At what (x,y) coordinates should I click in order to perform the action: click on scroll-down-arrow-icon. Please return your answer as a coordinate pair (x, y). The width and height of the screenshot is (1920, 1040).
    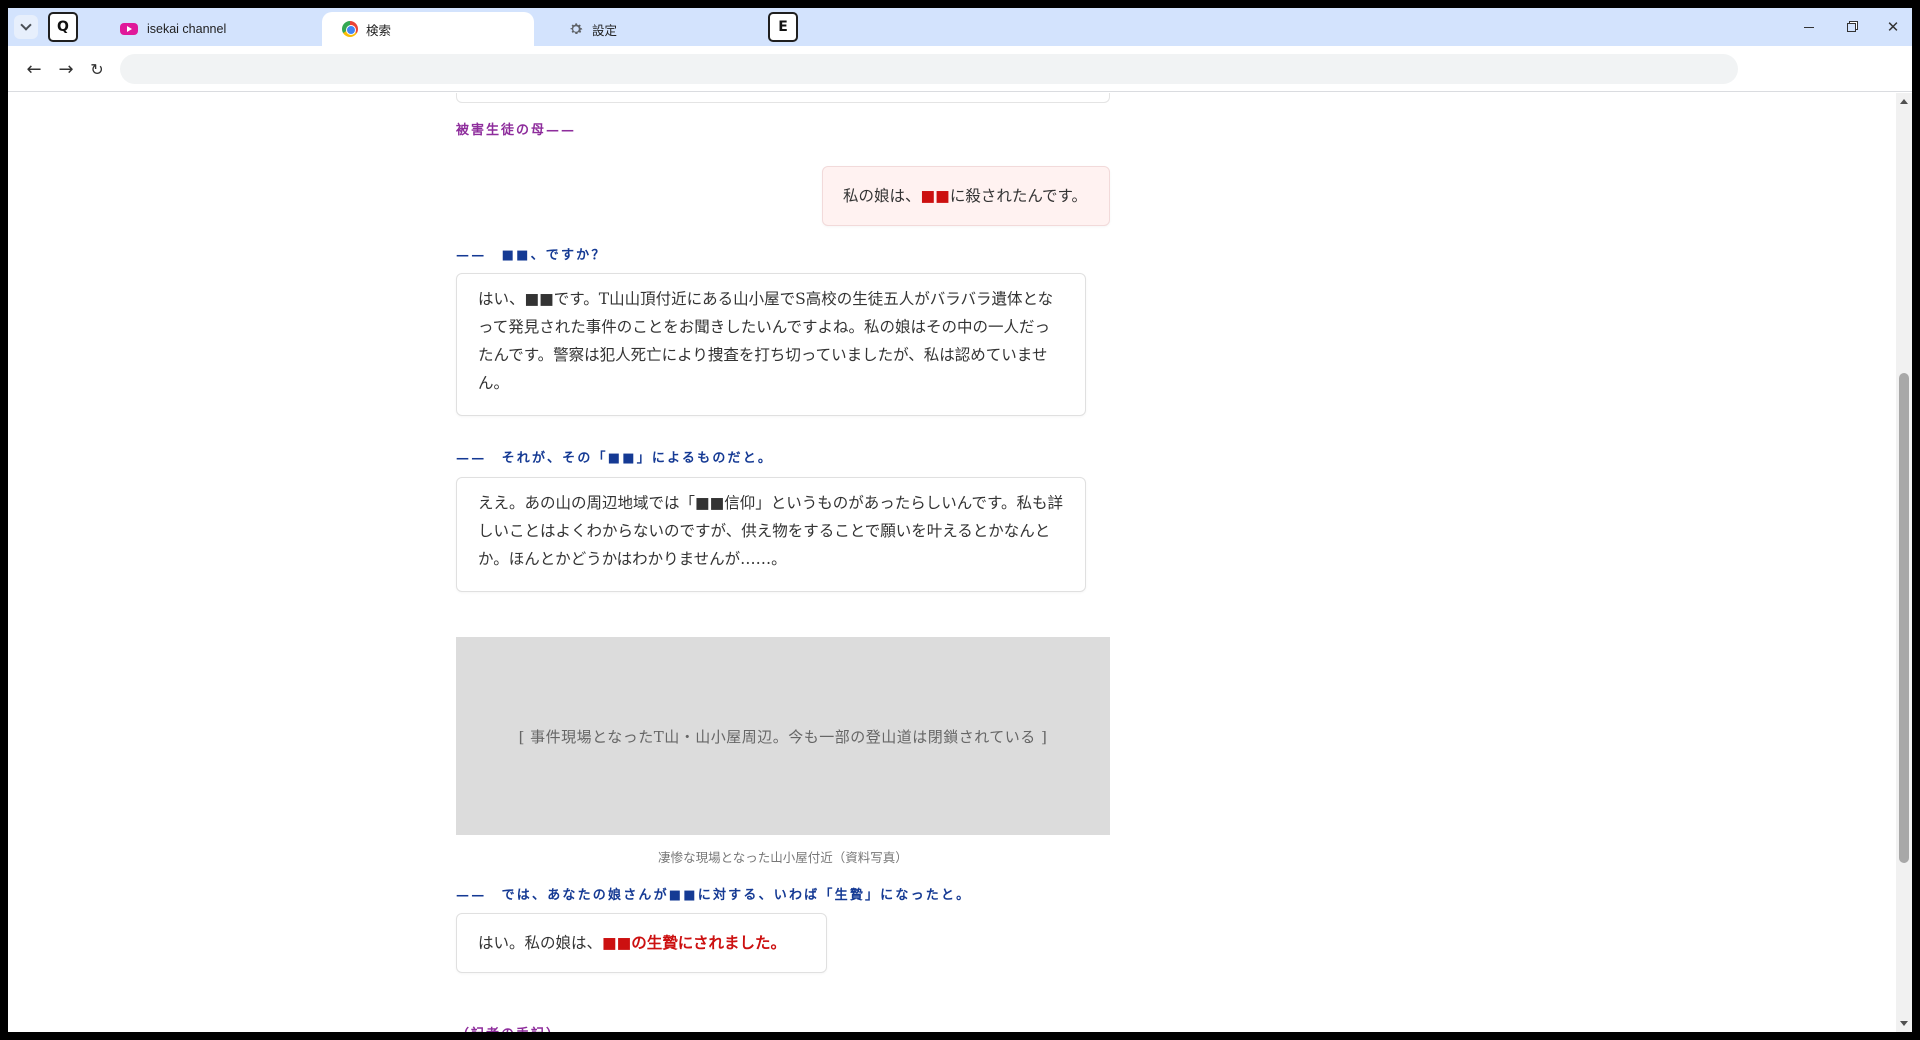
    Looking at the image, I should click on (1904, 1023).